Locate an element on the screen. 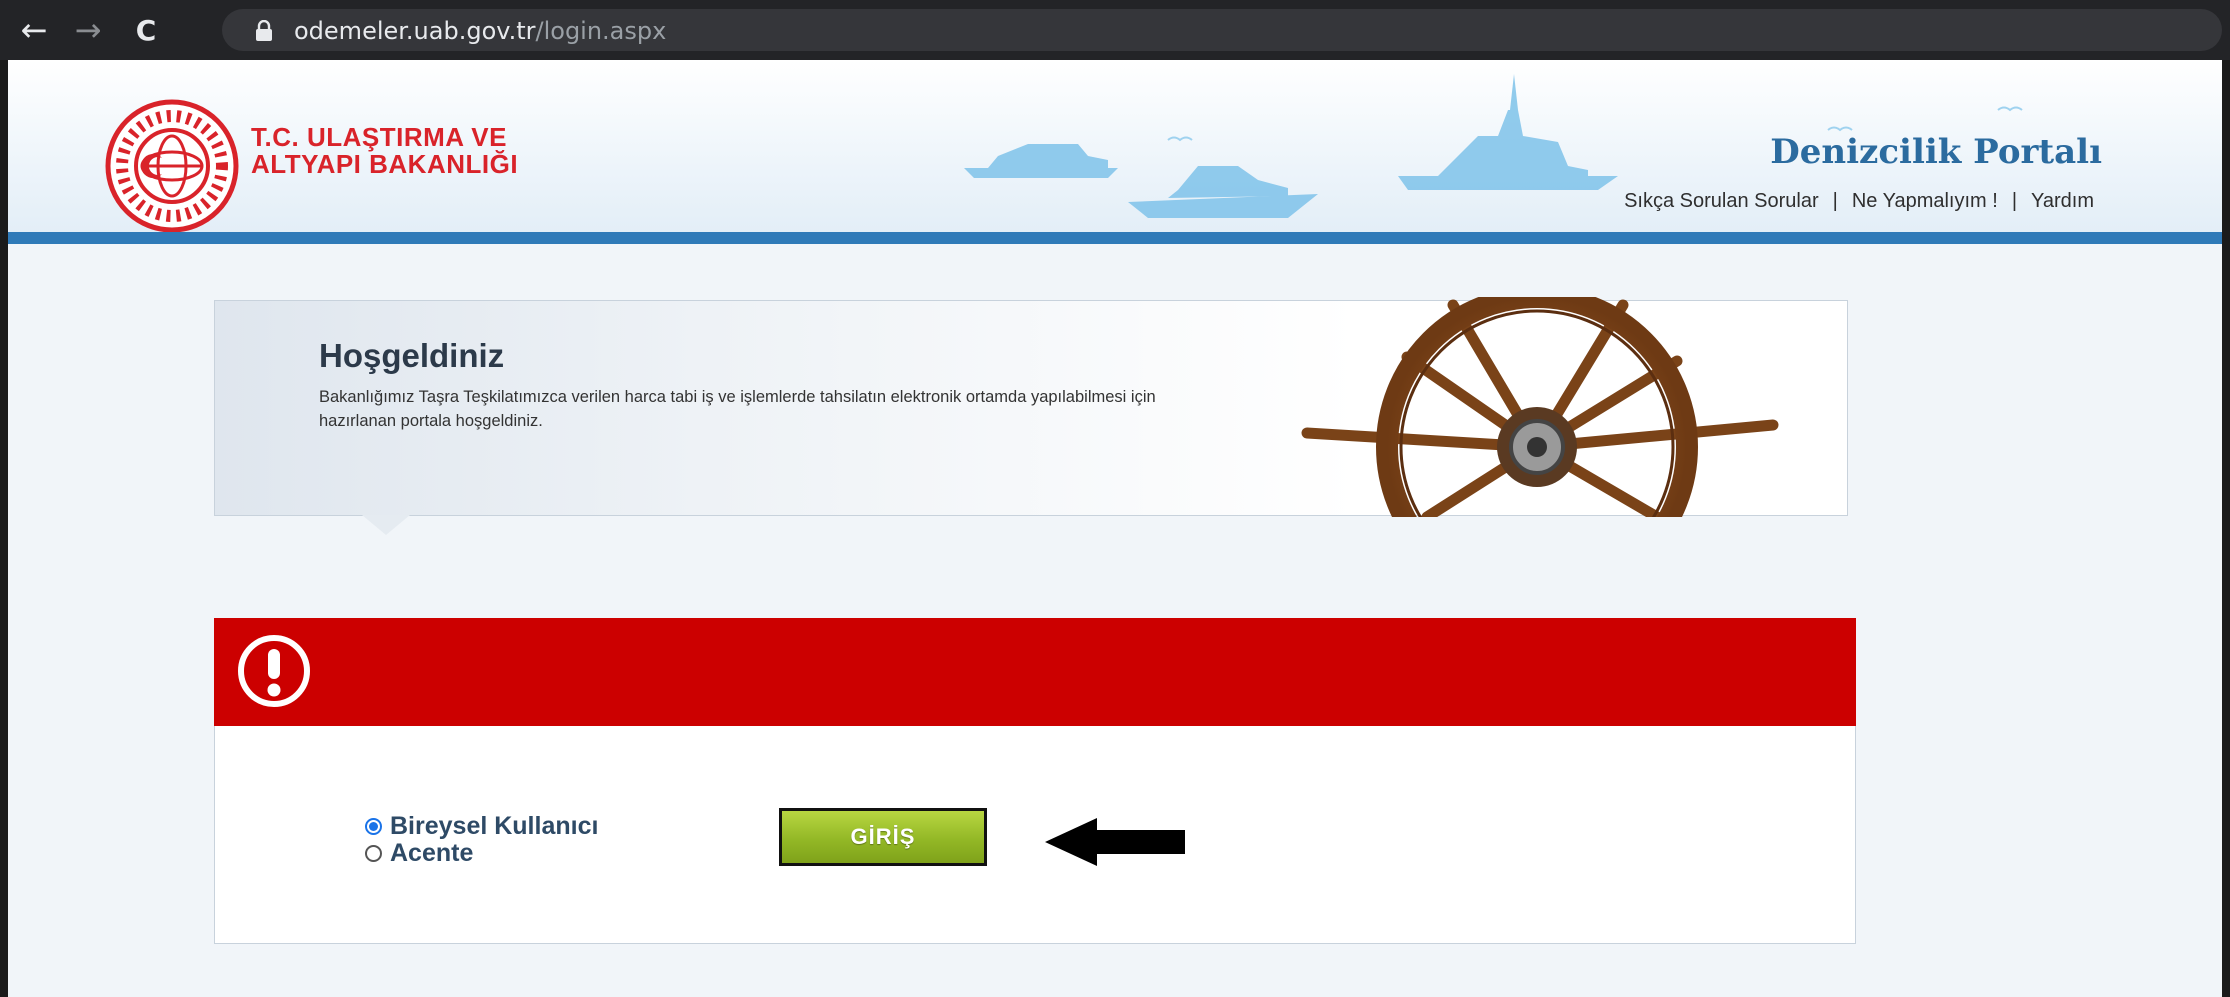 The width and height of the screenshot is (2230, 997). what-to-do-link: Ne Yapmalıyım ! is located at coordinates (1925, 201).